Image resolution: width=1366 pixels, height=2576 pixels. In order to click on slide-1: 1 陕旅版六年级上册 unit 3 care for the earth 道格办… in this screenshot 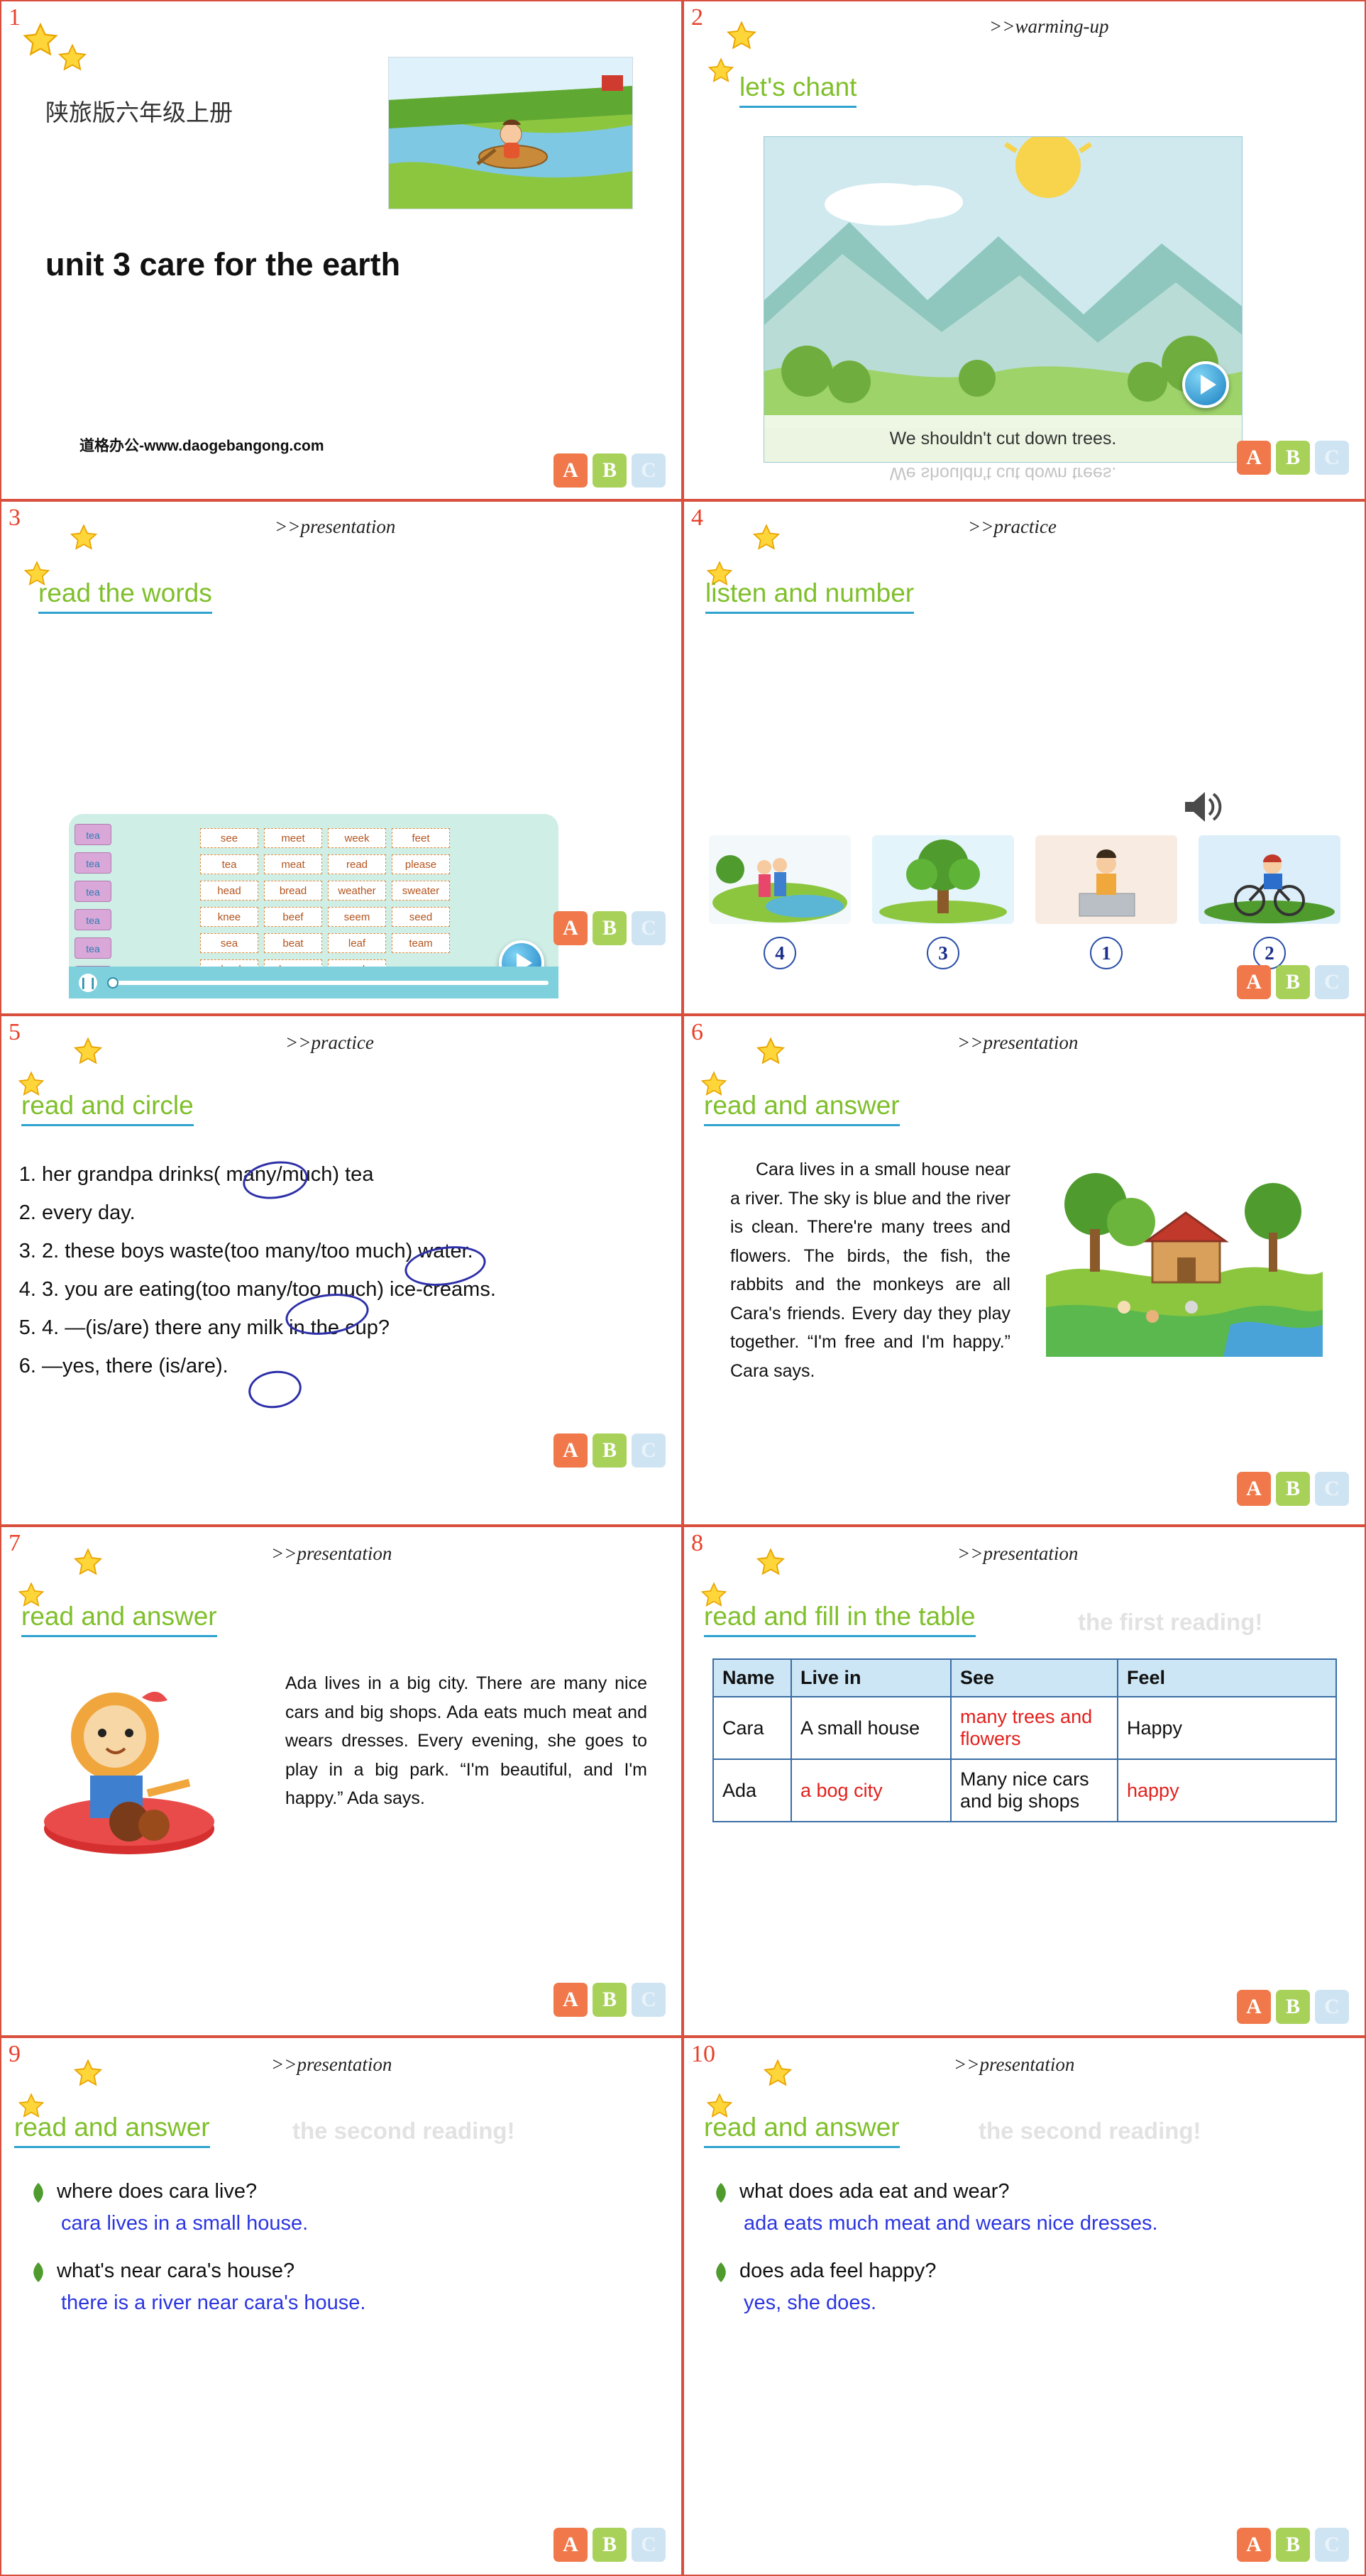, I will do `click(341, 250)`.